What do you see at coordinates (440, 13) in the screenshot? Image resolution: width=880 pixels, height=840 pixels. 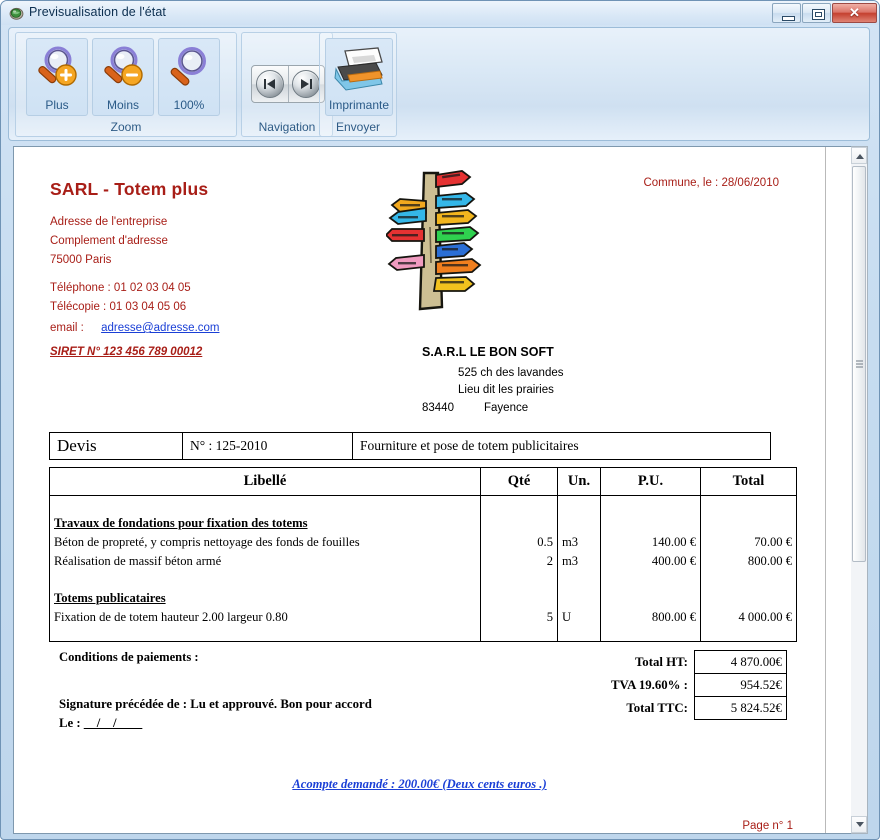 I see `title-bar: Previsualisation de l'état ✕` at bounding box center [440, 13].